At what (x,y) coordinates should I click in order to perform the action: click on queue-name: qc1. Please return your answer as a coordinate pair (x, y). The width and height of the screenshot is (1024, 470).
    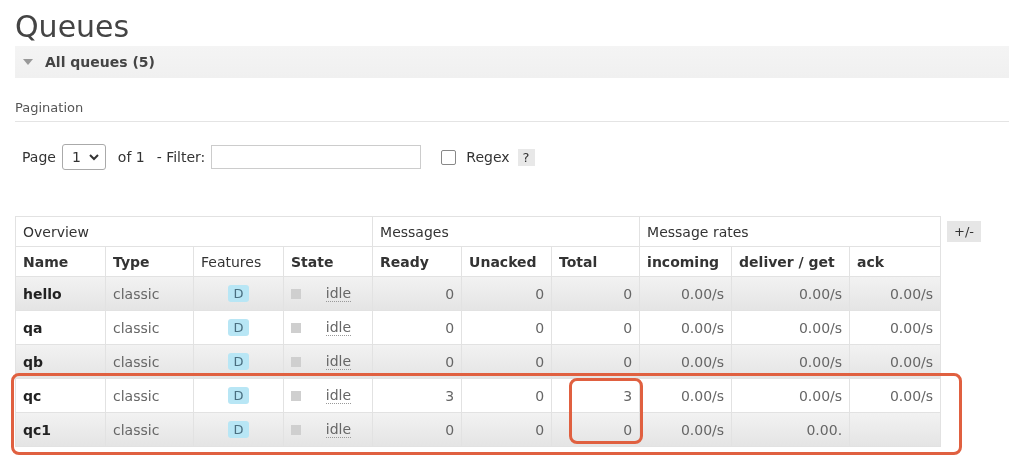
    Looking at the image, I should click on (60, 429).